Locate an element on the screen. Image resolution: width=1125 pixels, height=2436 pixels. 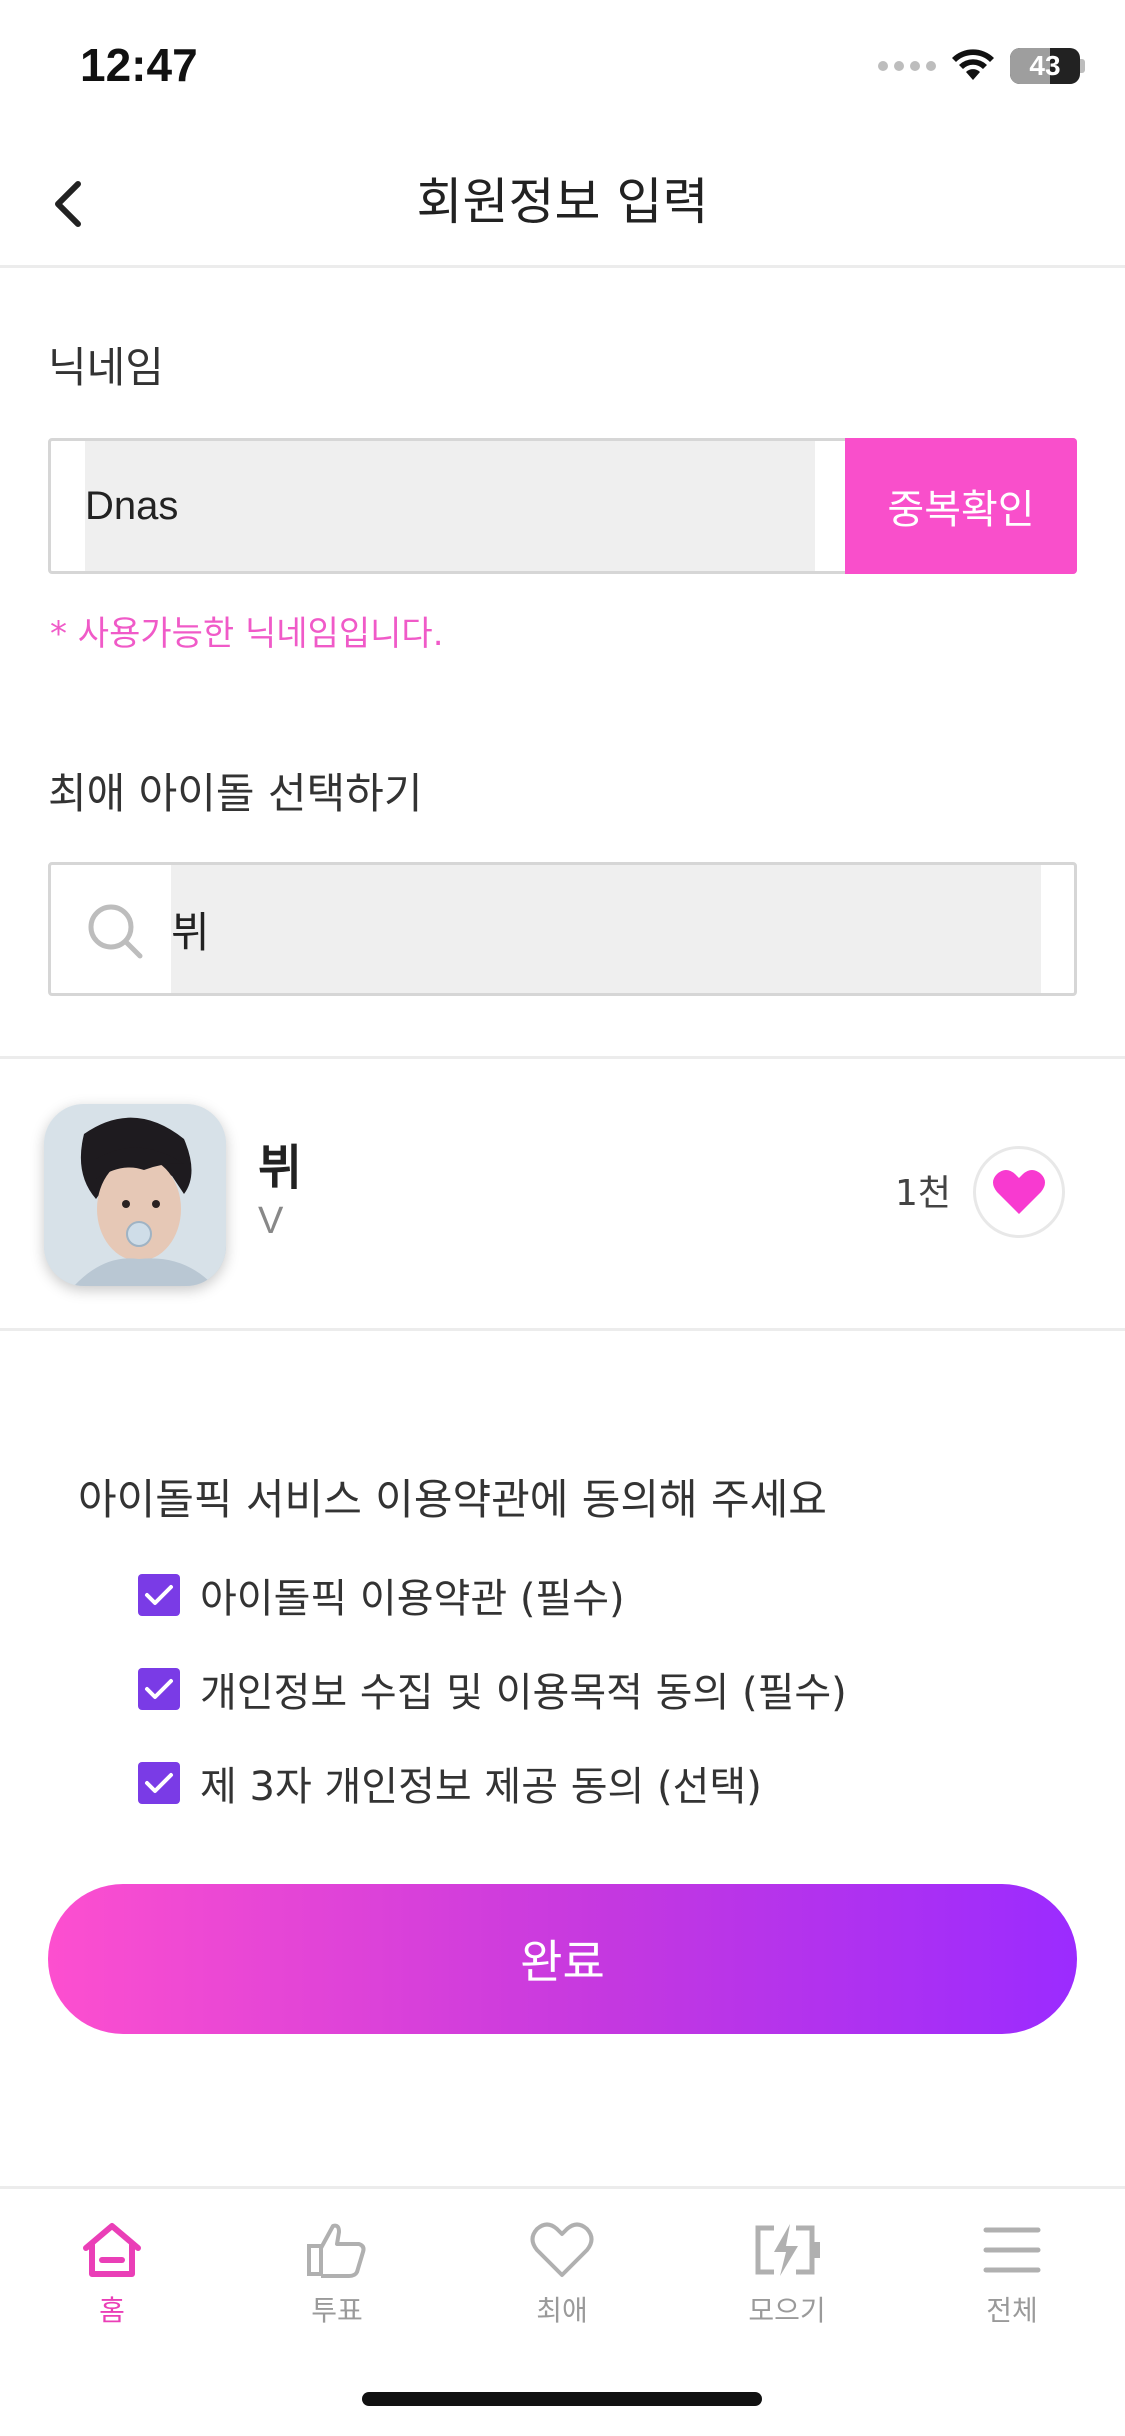
term-item-third-party: 제 3자 개인정보 제공 동의 (선택) is located at coordinates (450, 1783).